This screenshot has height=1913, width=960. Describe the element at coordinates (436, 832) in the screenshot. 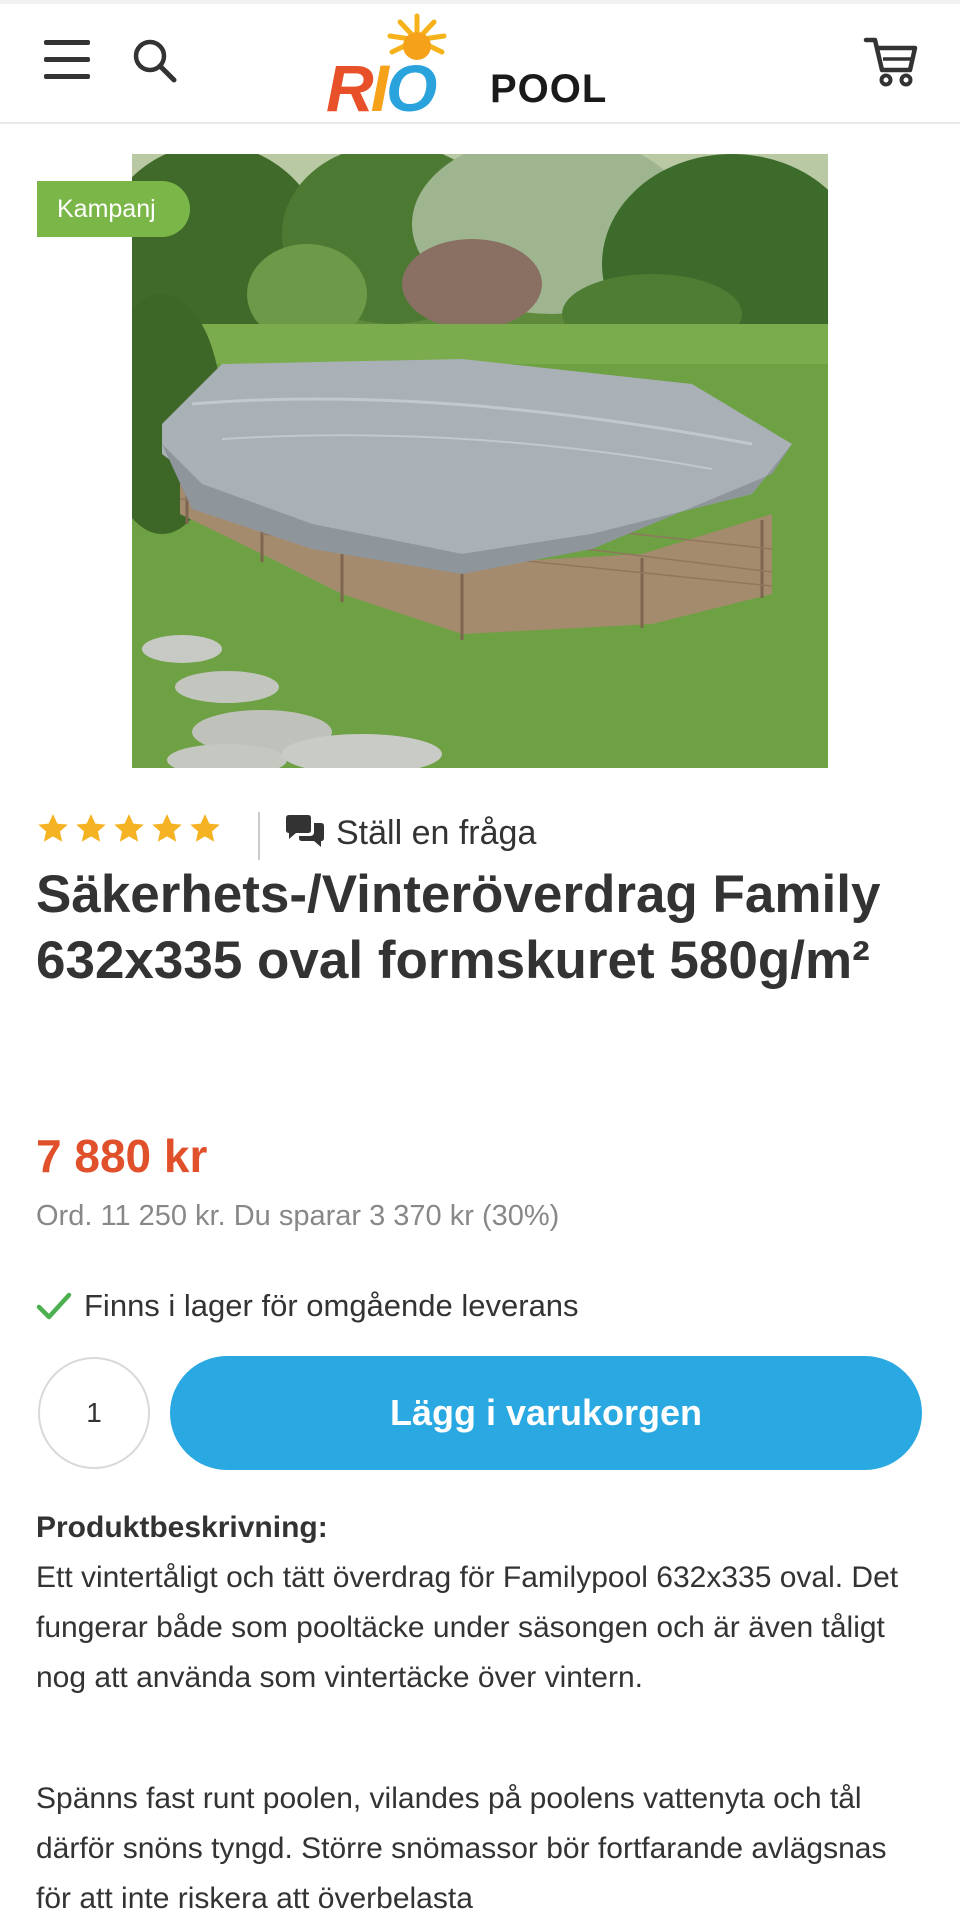

I see `ask-question-label: Ställ en fråga` at that location.